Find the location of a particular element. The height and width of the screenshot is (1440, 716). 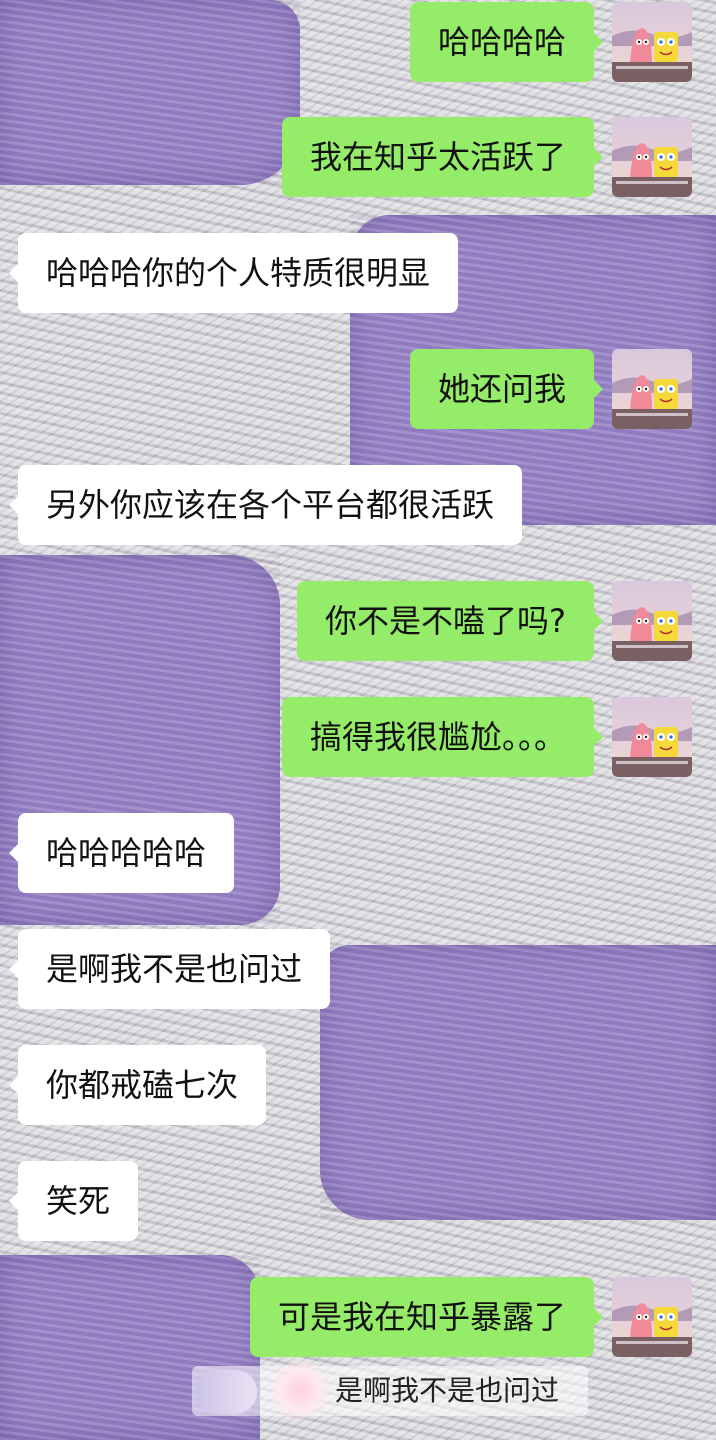

sent-message-bubble: 搞得我很尴尬。。。 is located at coordinates (442, 737).